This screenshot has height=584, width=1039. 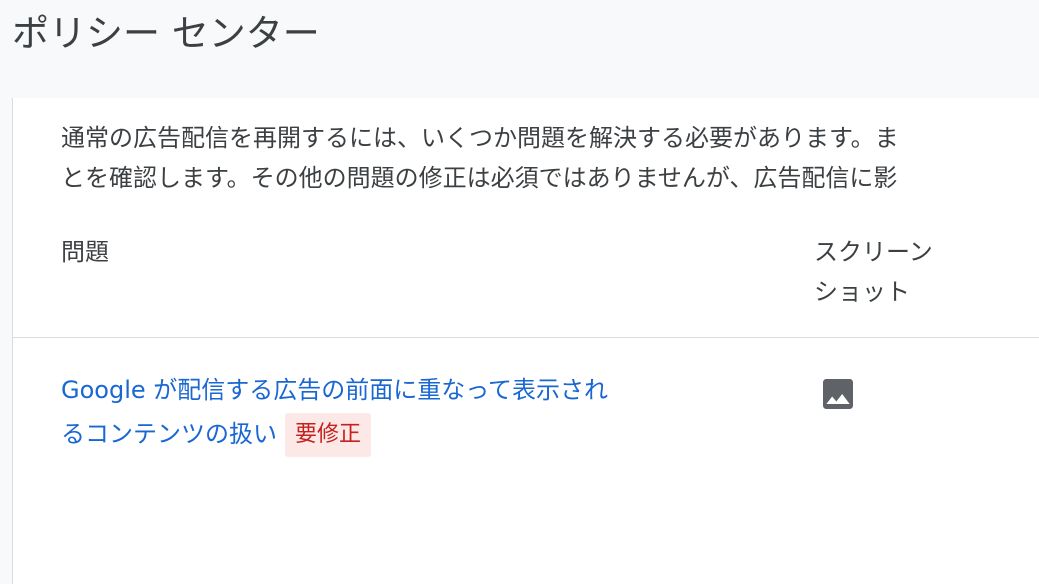 What do you see at coordinates (480, 138) in the screenshot?
I see `description-line: 通常の広告配信を再開するには、いくつか問題を解決する必要があります。ま` at bounding box center [480, 138].